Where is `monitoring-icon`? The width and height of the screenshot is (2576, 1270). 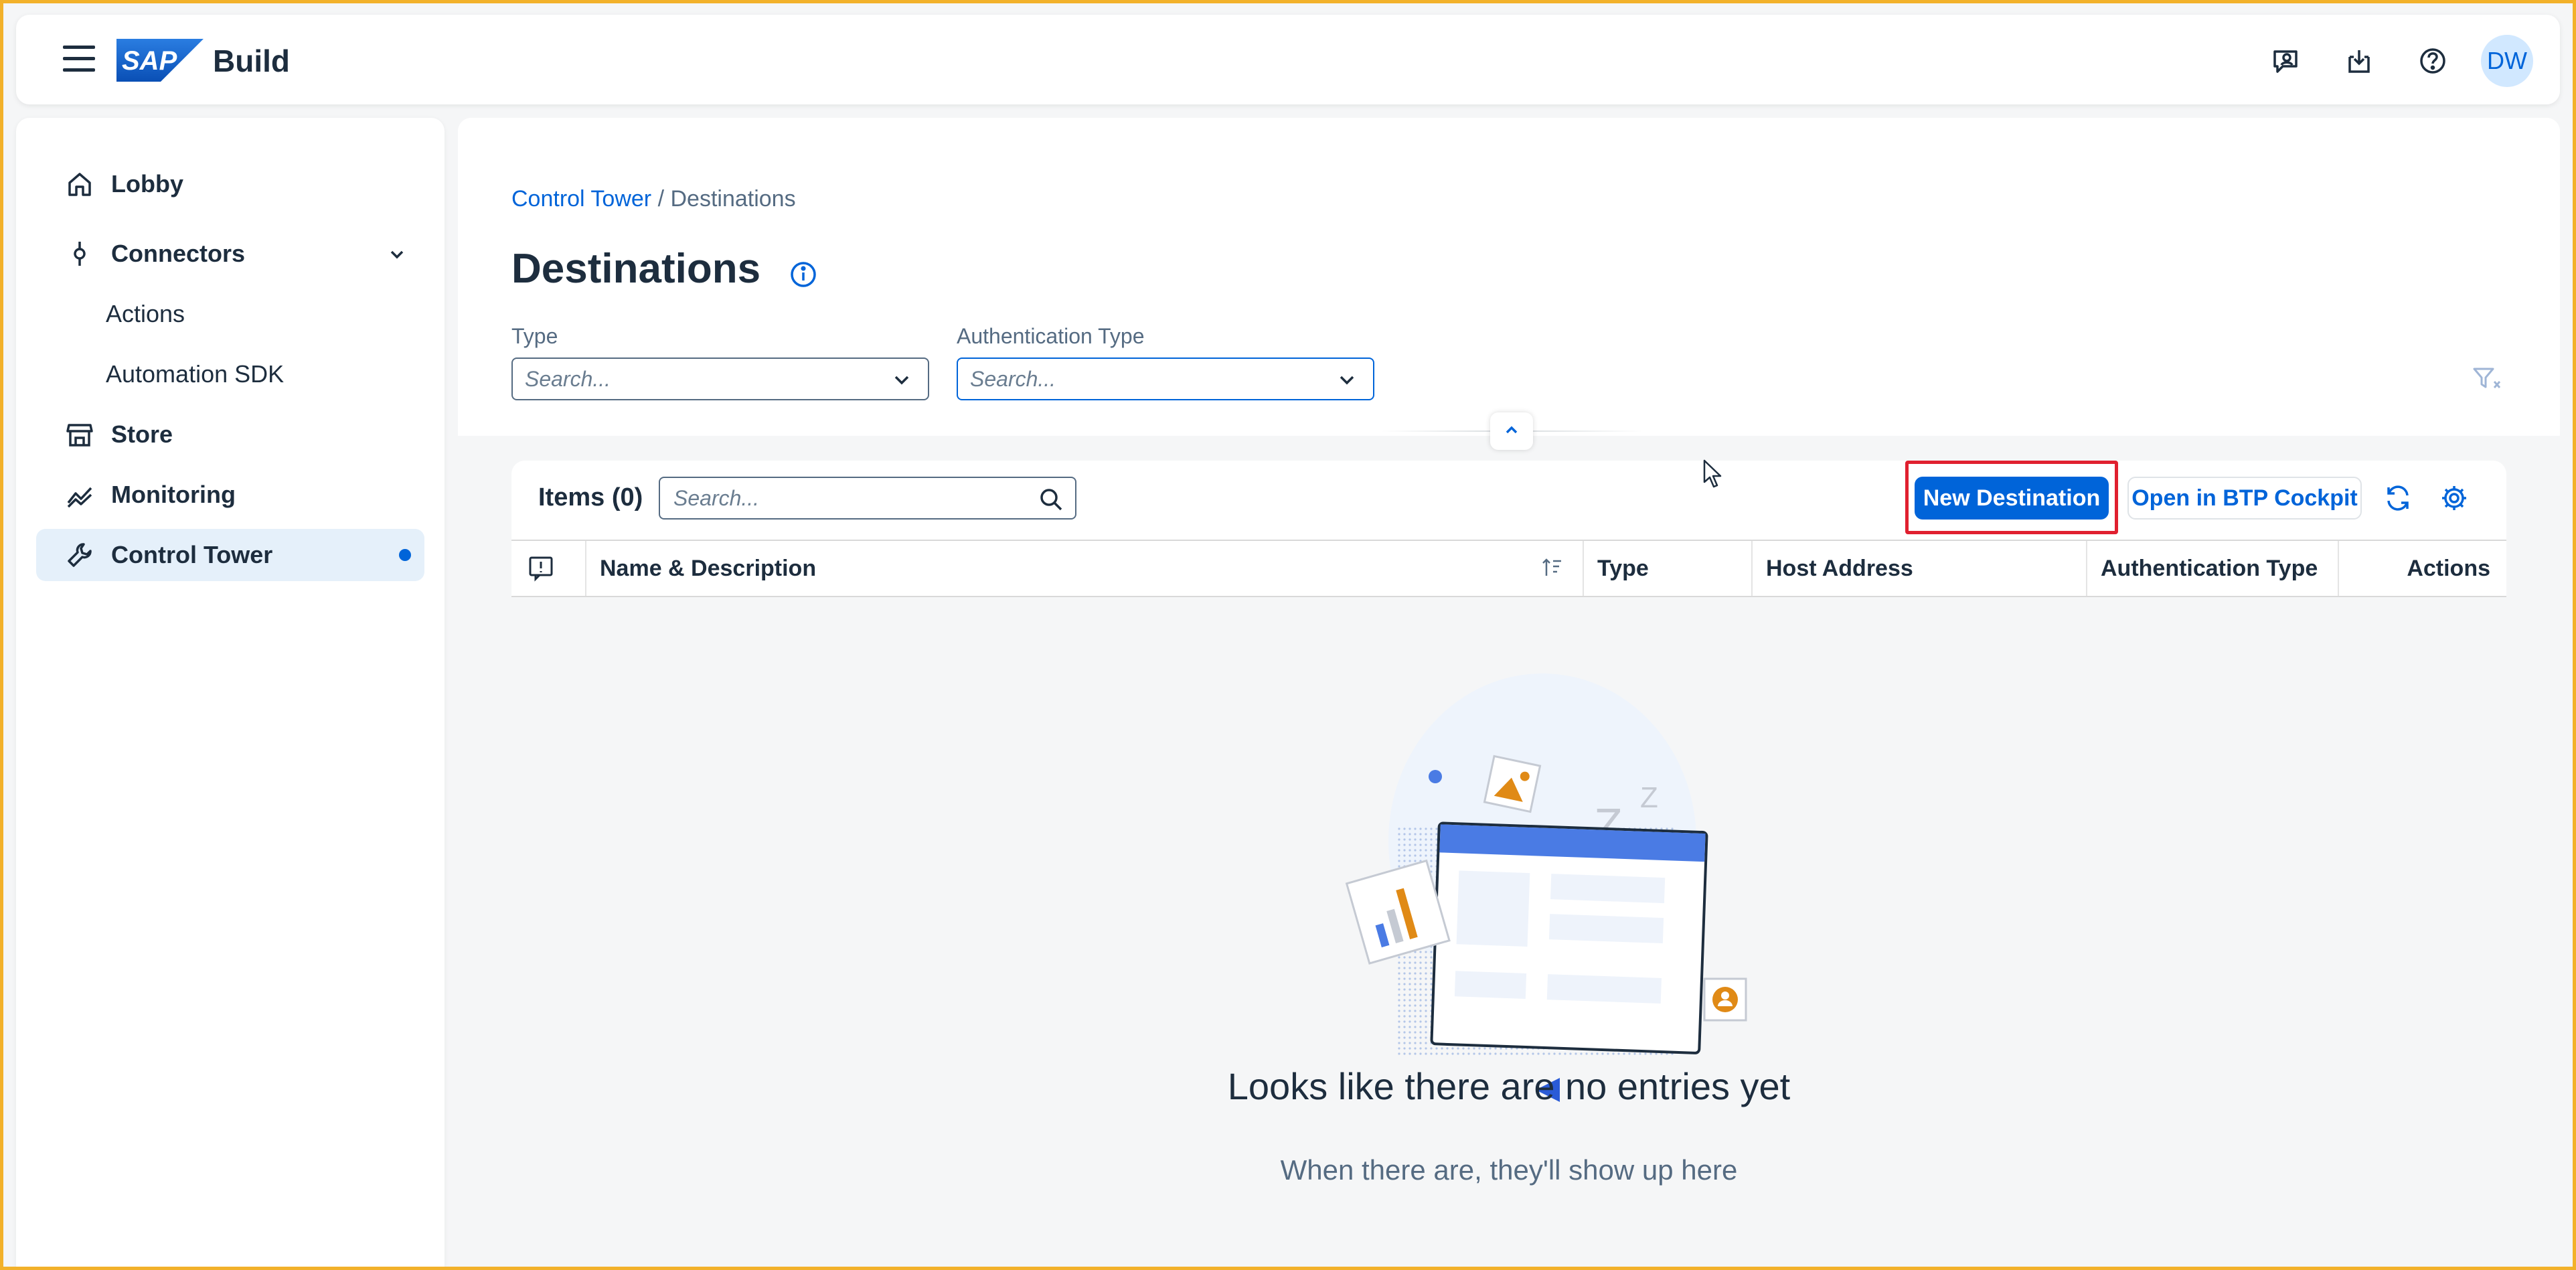 monitoring-icon is located at coordinates (79, 494).